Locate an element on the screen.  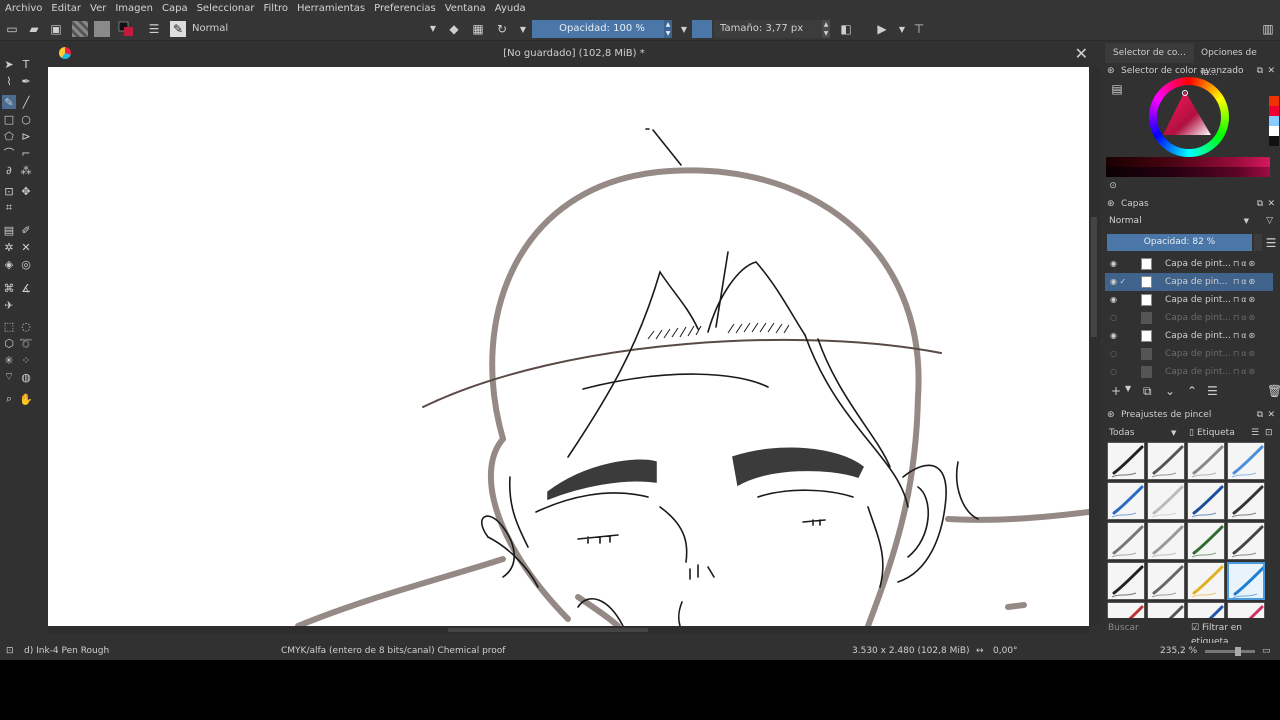
new-document-icon: ▭ is located at coordinates (12, 29).